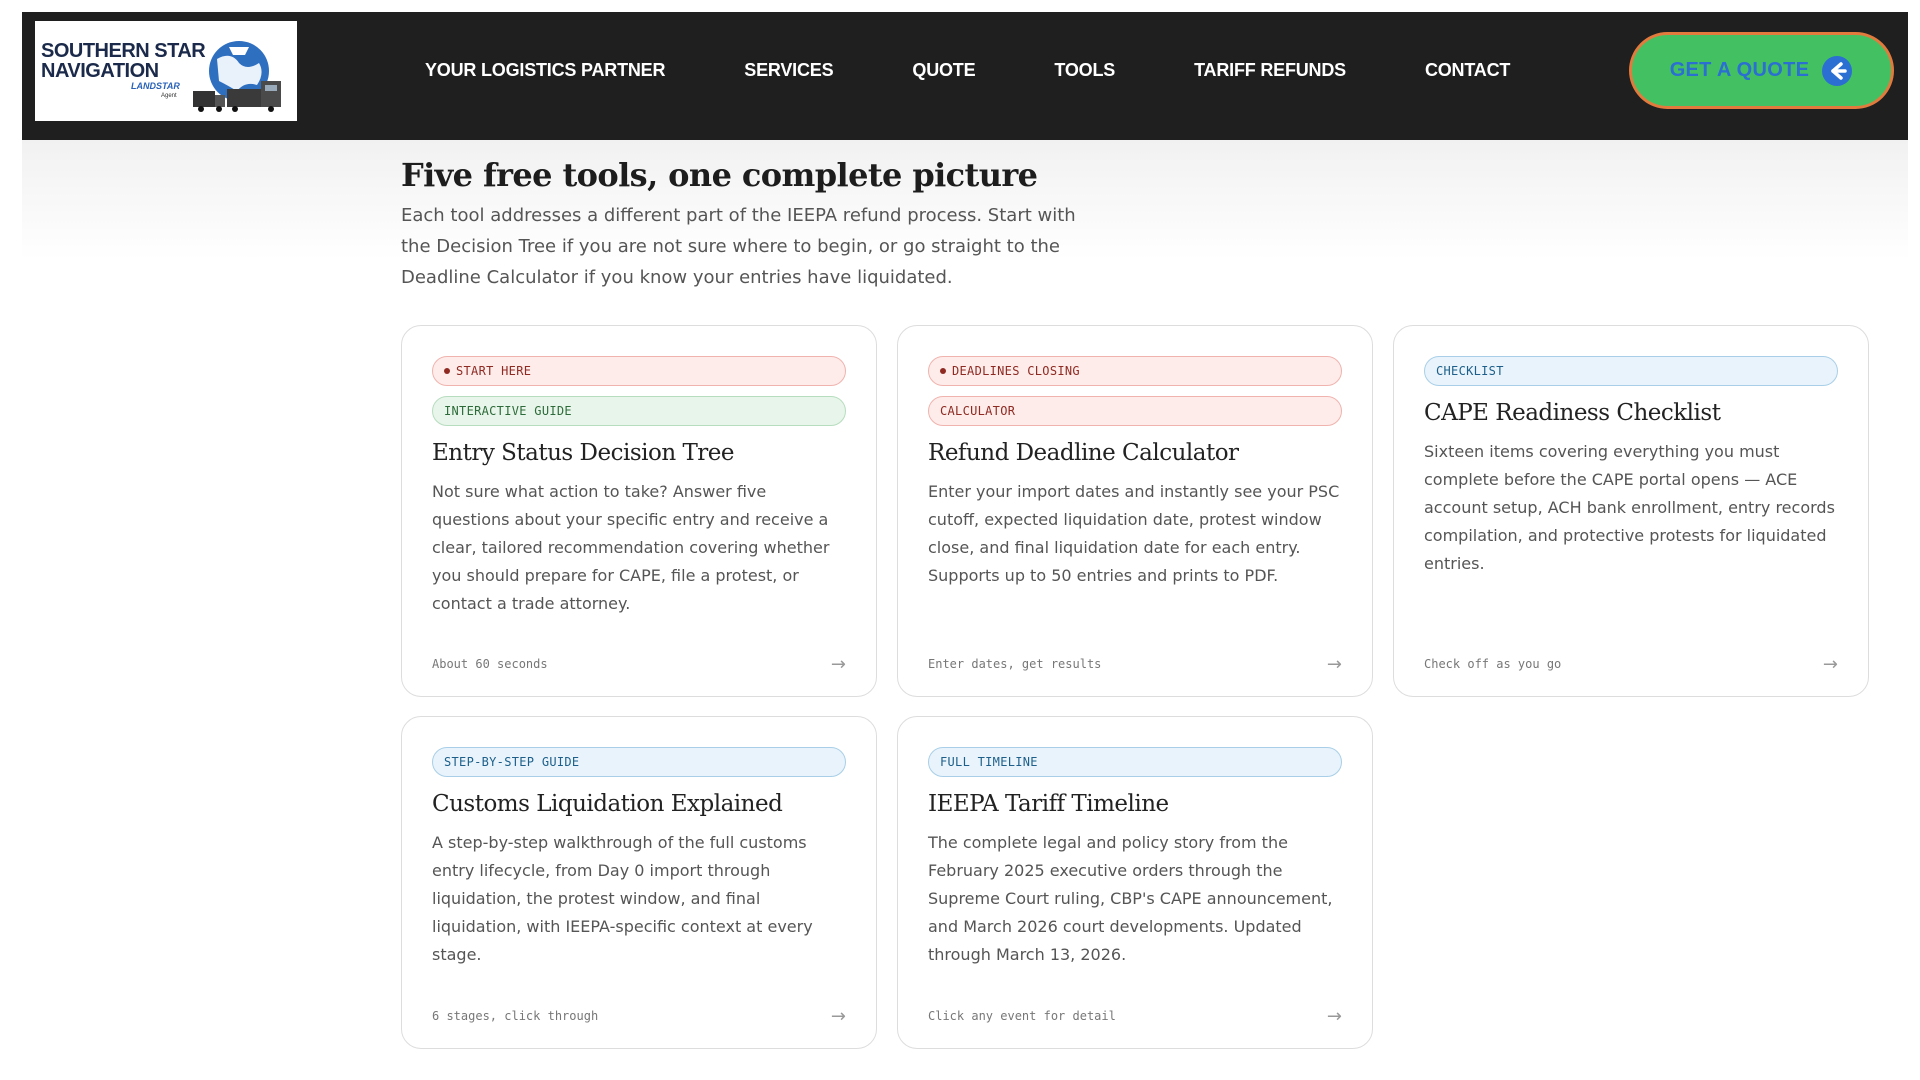 The width and height of the screenshot is (1920, 1080). I want to click on card-title: Refund Deadline Calculator, so click(1083, 453).